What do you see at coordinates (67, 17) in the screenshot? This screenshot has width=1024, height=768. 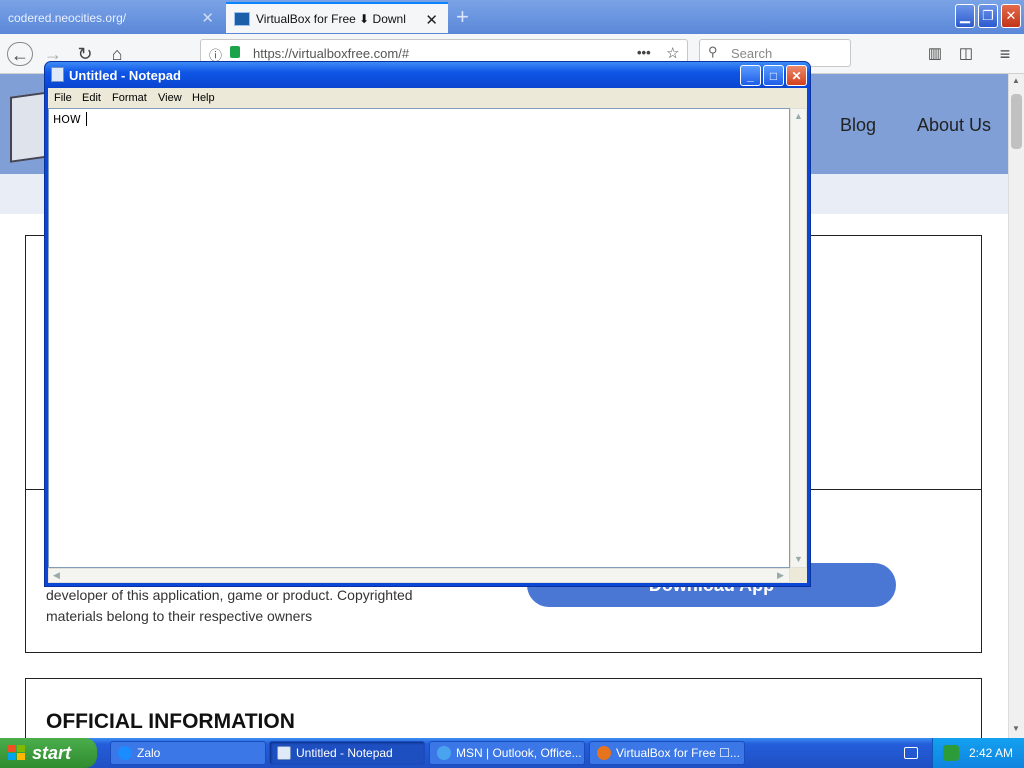 I see `tab-label: codered.neocities.org/` at bounding box center [67, 17].